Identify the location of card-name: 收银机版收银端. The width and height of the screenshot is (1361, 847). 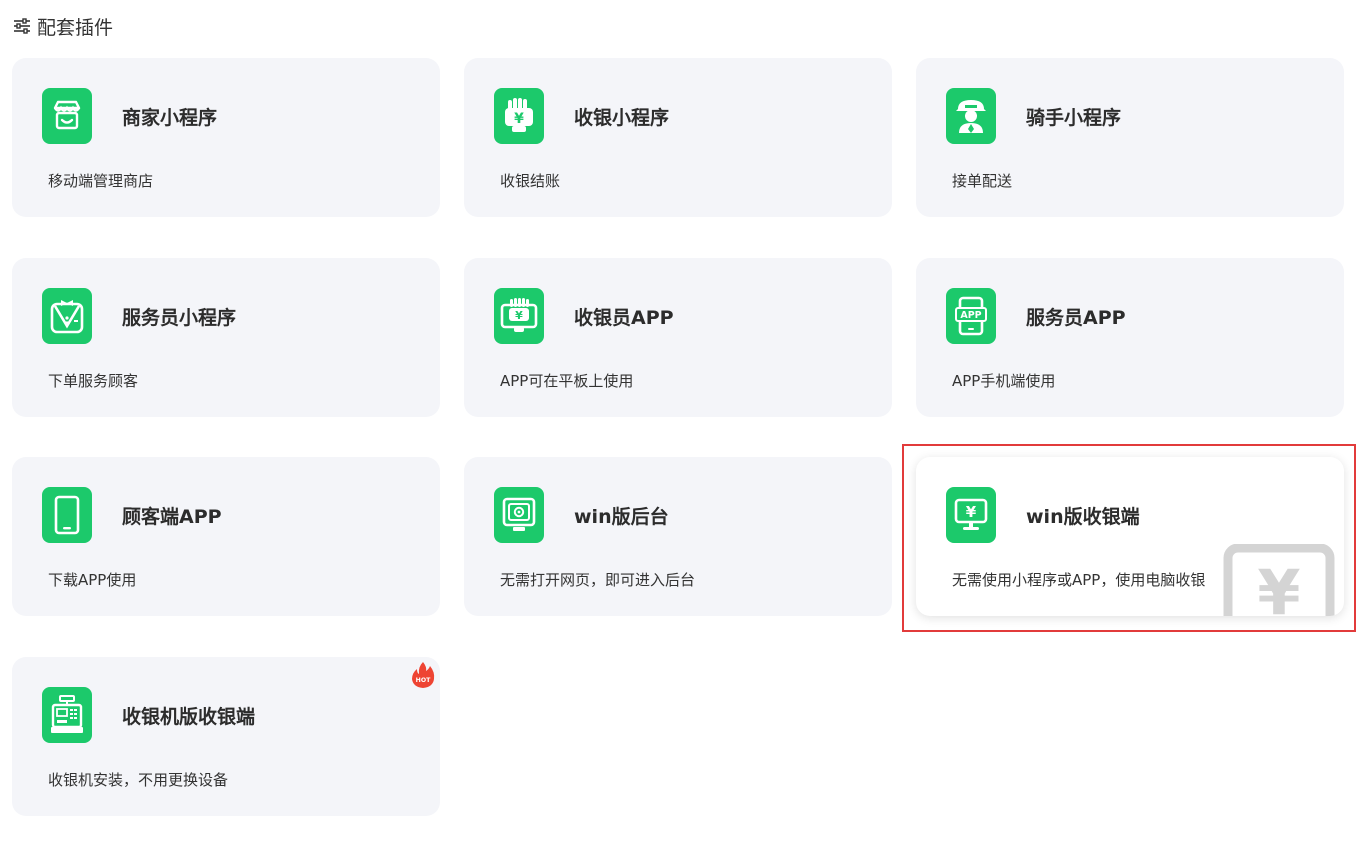
(189, 717).